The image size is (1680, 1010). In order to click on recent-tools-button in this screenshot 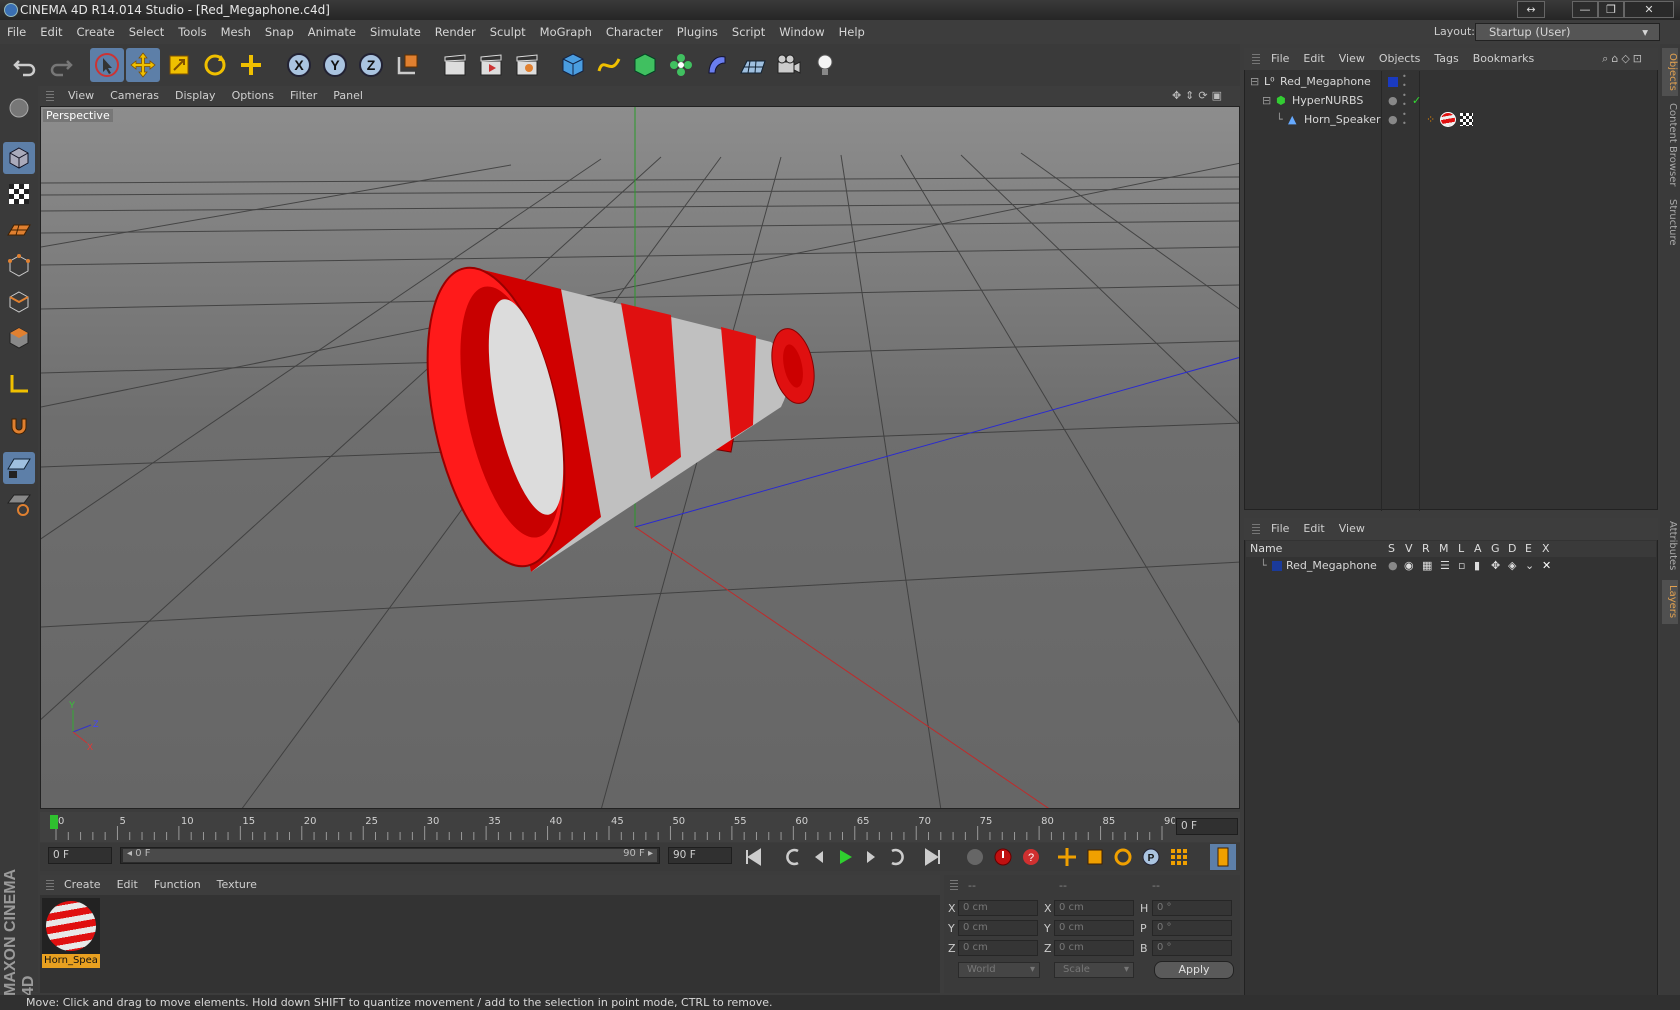, I will do `click(251, 65)`.